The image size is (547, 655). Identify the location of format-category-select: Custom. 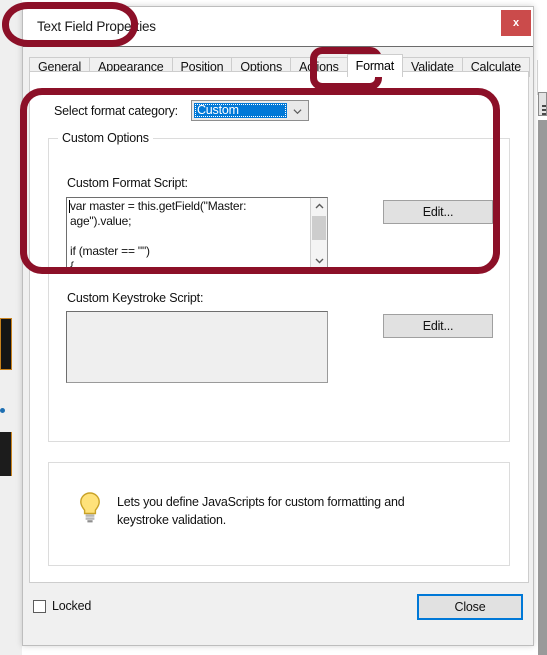
(249, 110).